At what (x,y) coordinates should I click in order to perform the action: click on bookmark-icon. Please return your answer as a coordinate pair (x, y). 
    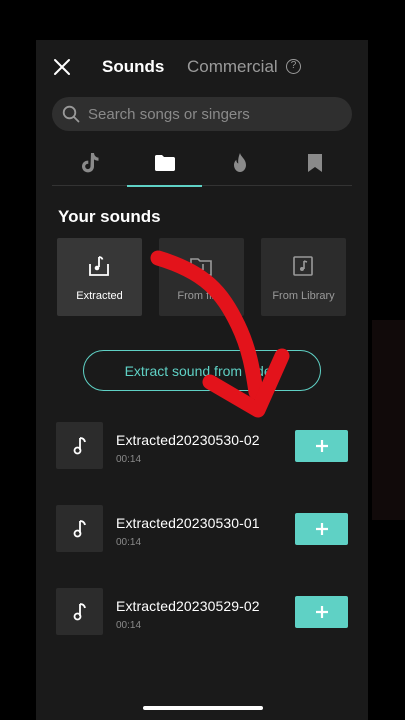
    Looking at the image, I should click on (314, 163).